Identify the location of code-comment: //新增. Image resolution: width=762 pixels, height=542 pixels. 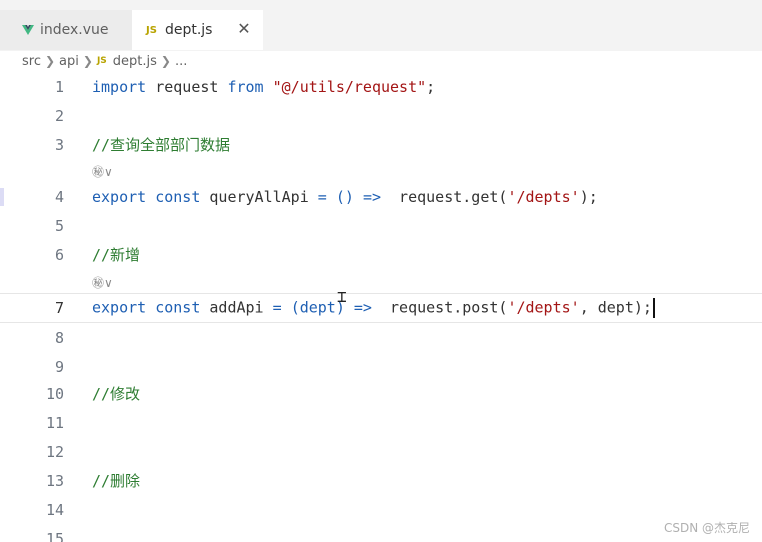
(116, 255).